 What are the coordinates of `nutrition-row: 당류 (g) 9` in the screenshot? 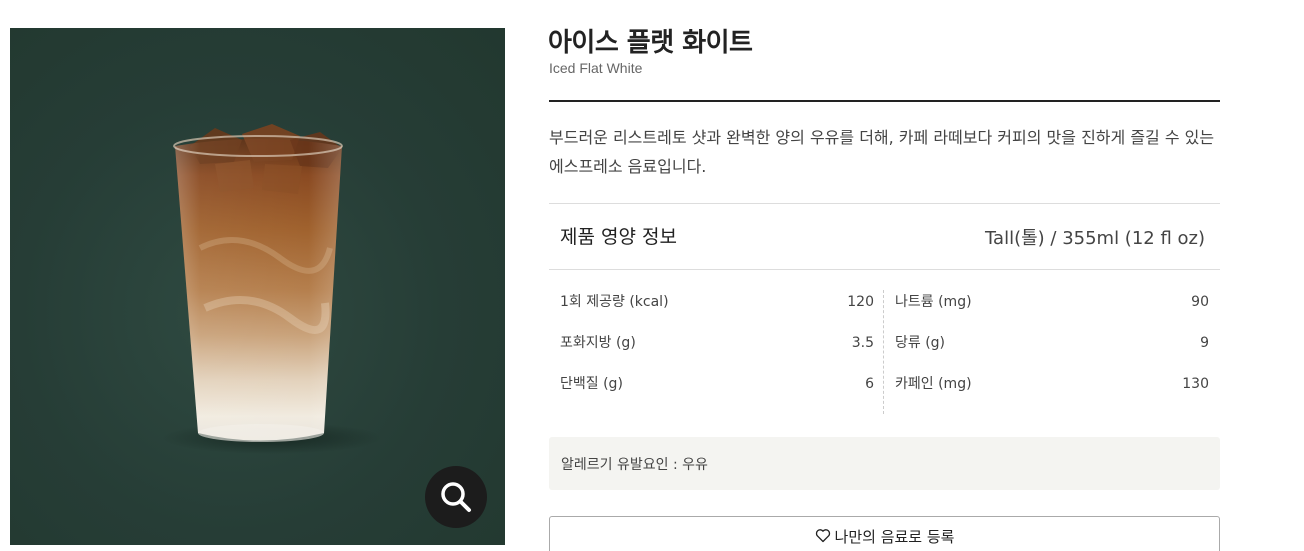 It's located at (1052, 351).